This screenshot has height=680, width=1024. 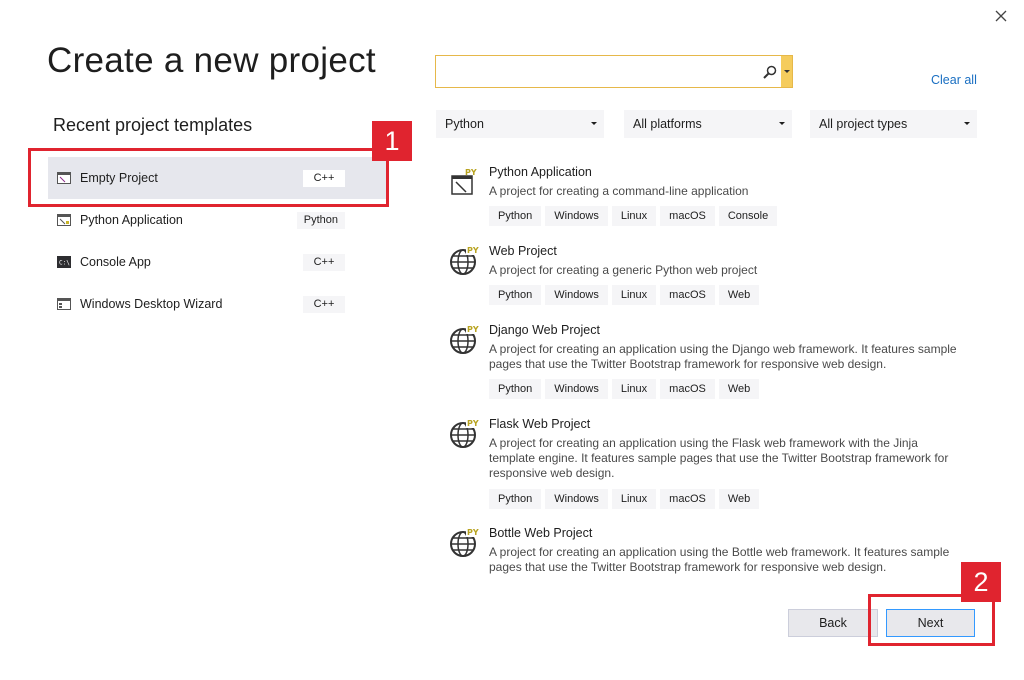 I want to click on back-button: Back, so click(x=833, y=623).